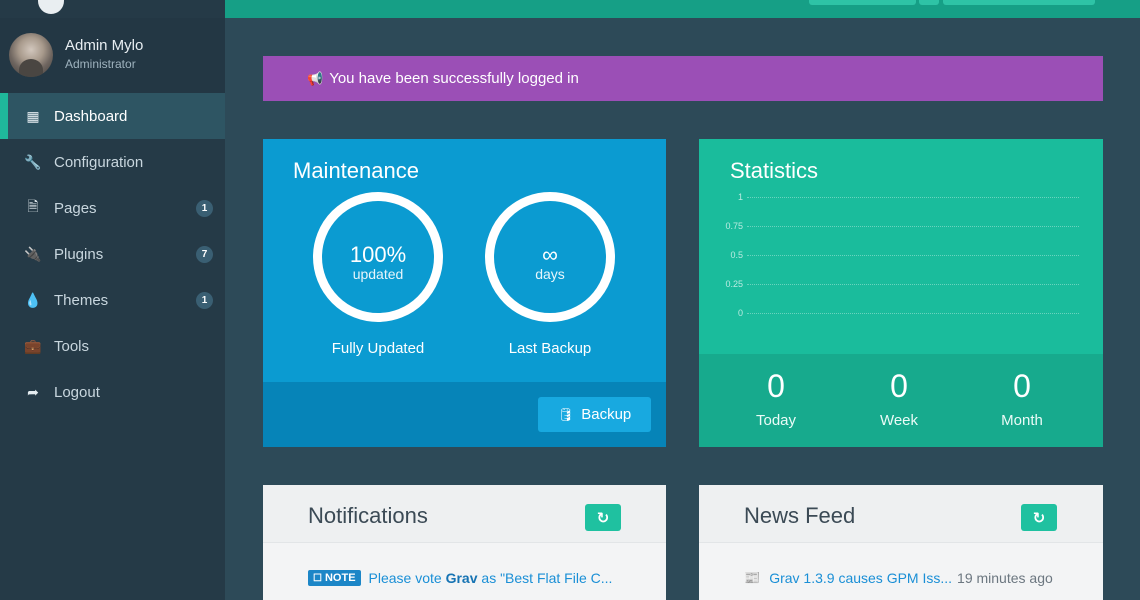 This screenshot has width=1140, height=600. I want to click on sidebar-item-plugins: 🔌 Plugins 7, so click(112, 254).